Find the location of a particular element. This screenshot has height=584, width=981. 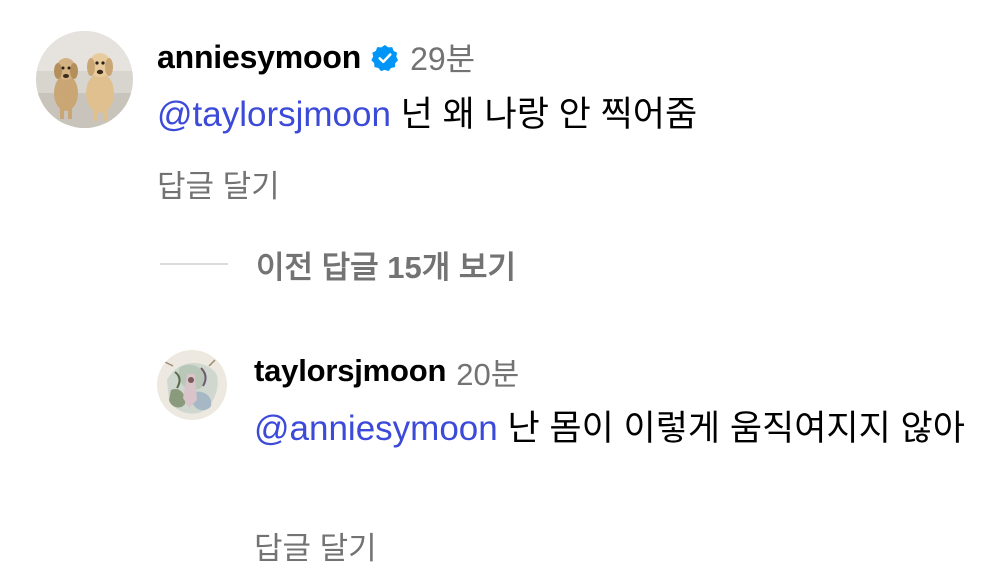

comment-header: taylorsjmoon 20분 is located at coordinates (386, 371).